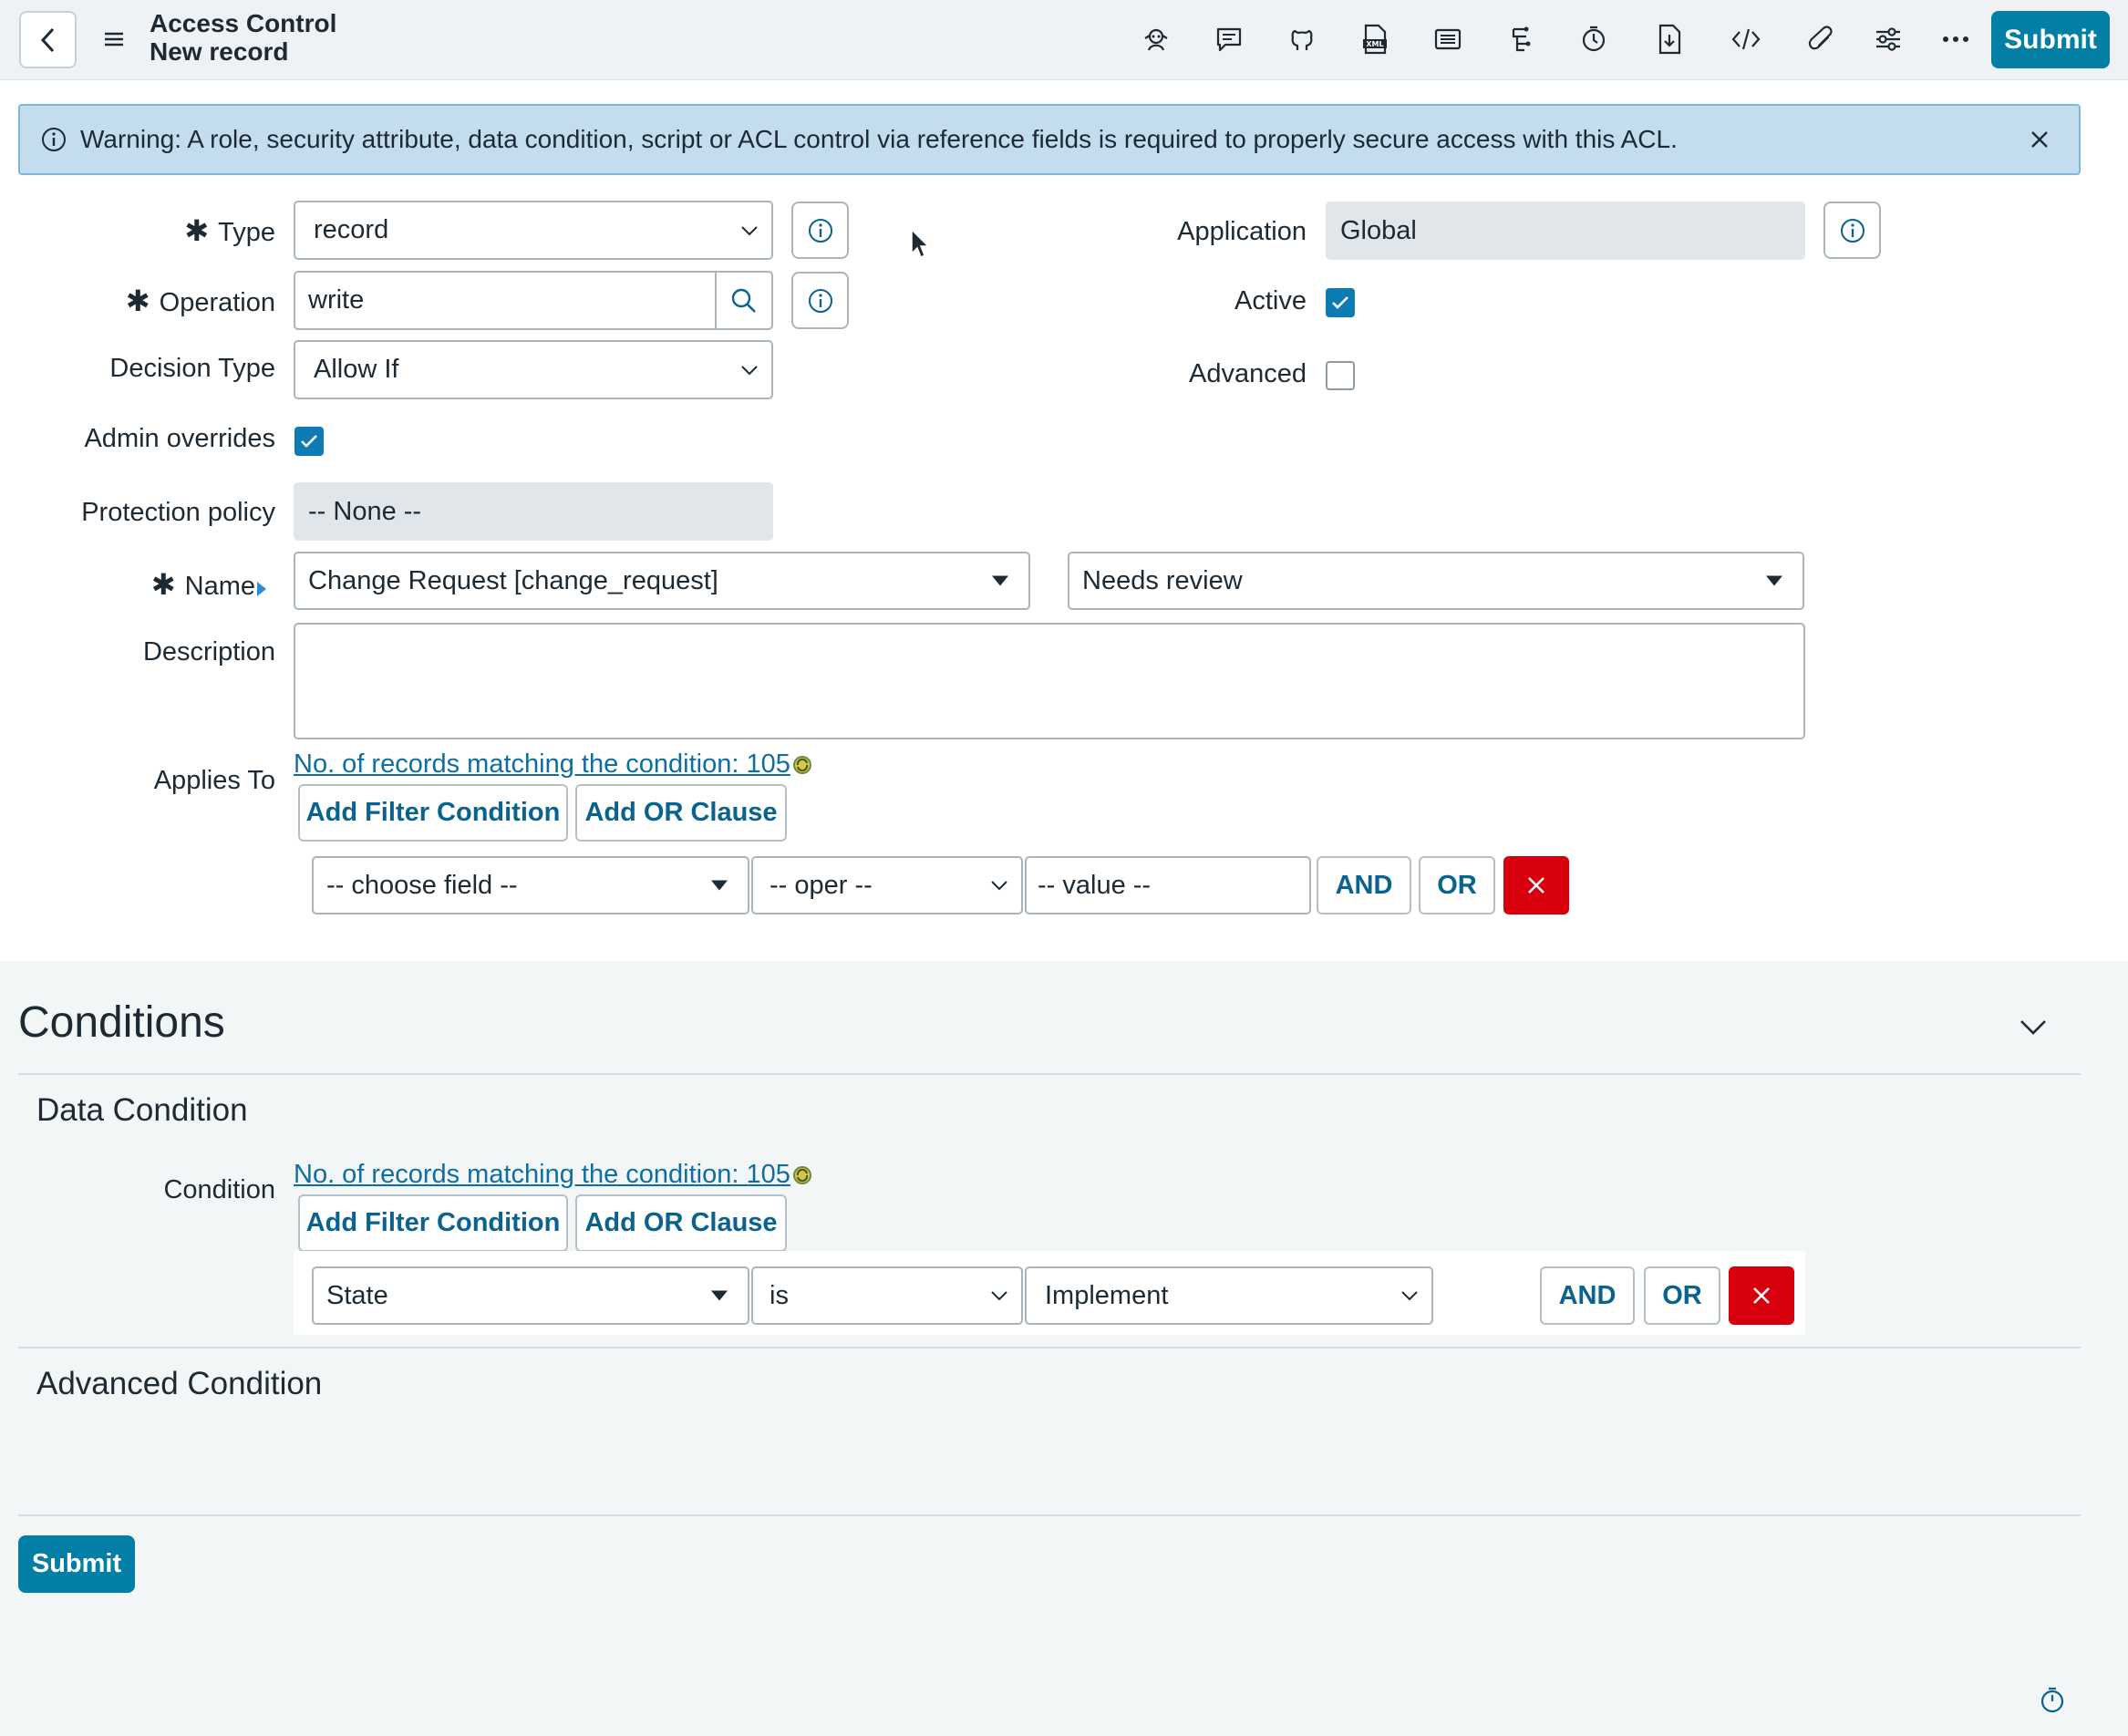 This screenshot has height=1736, width=2128. Describe the element at coordinates (1248, 373) in the screenshot. I see `advanced-label: Advanced` at that location.